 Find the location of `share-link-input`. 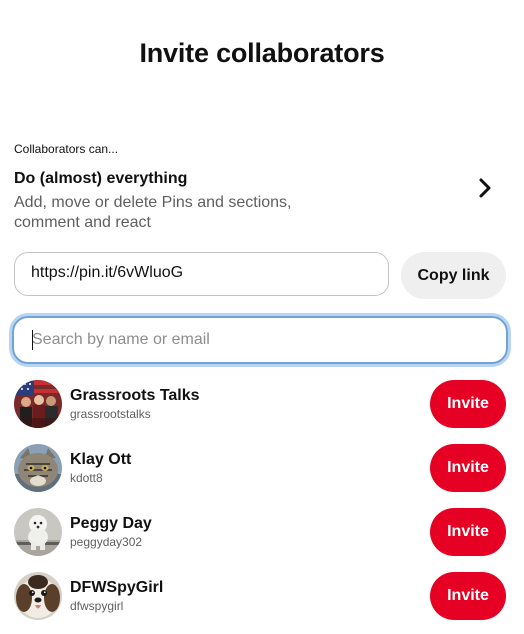

share-link-input is located at coordinates (201, 273).